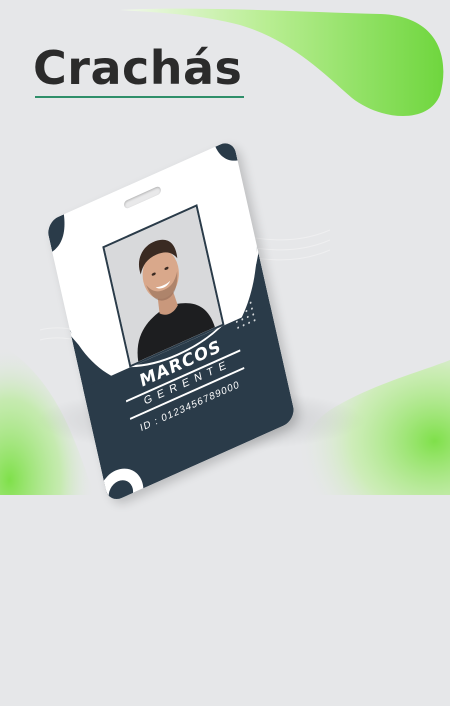 The width and height of the screenshot is (450, 706). I want to click on page-title: Crachás, so click(138, 68).